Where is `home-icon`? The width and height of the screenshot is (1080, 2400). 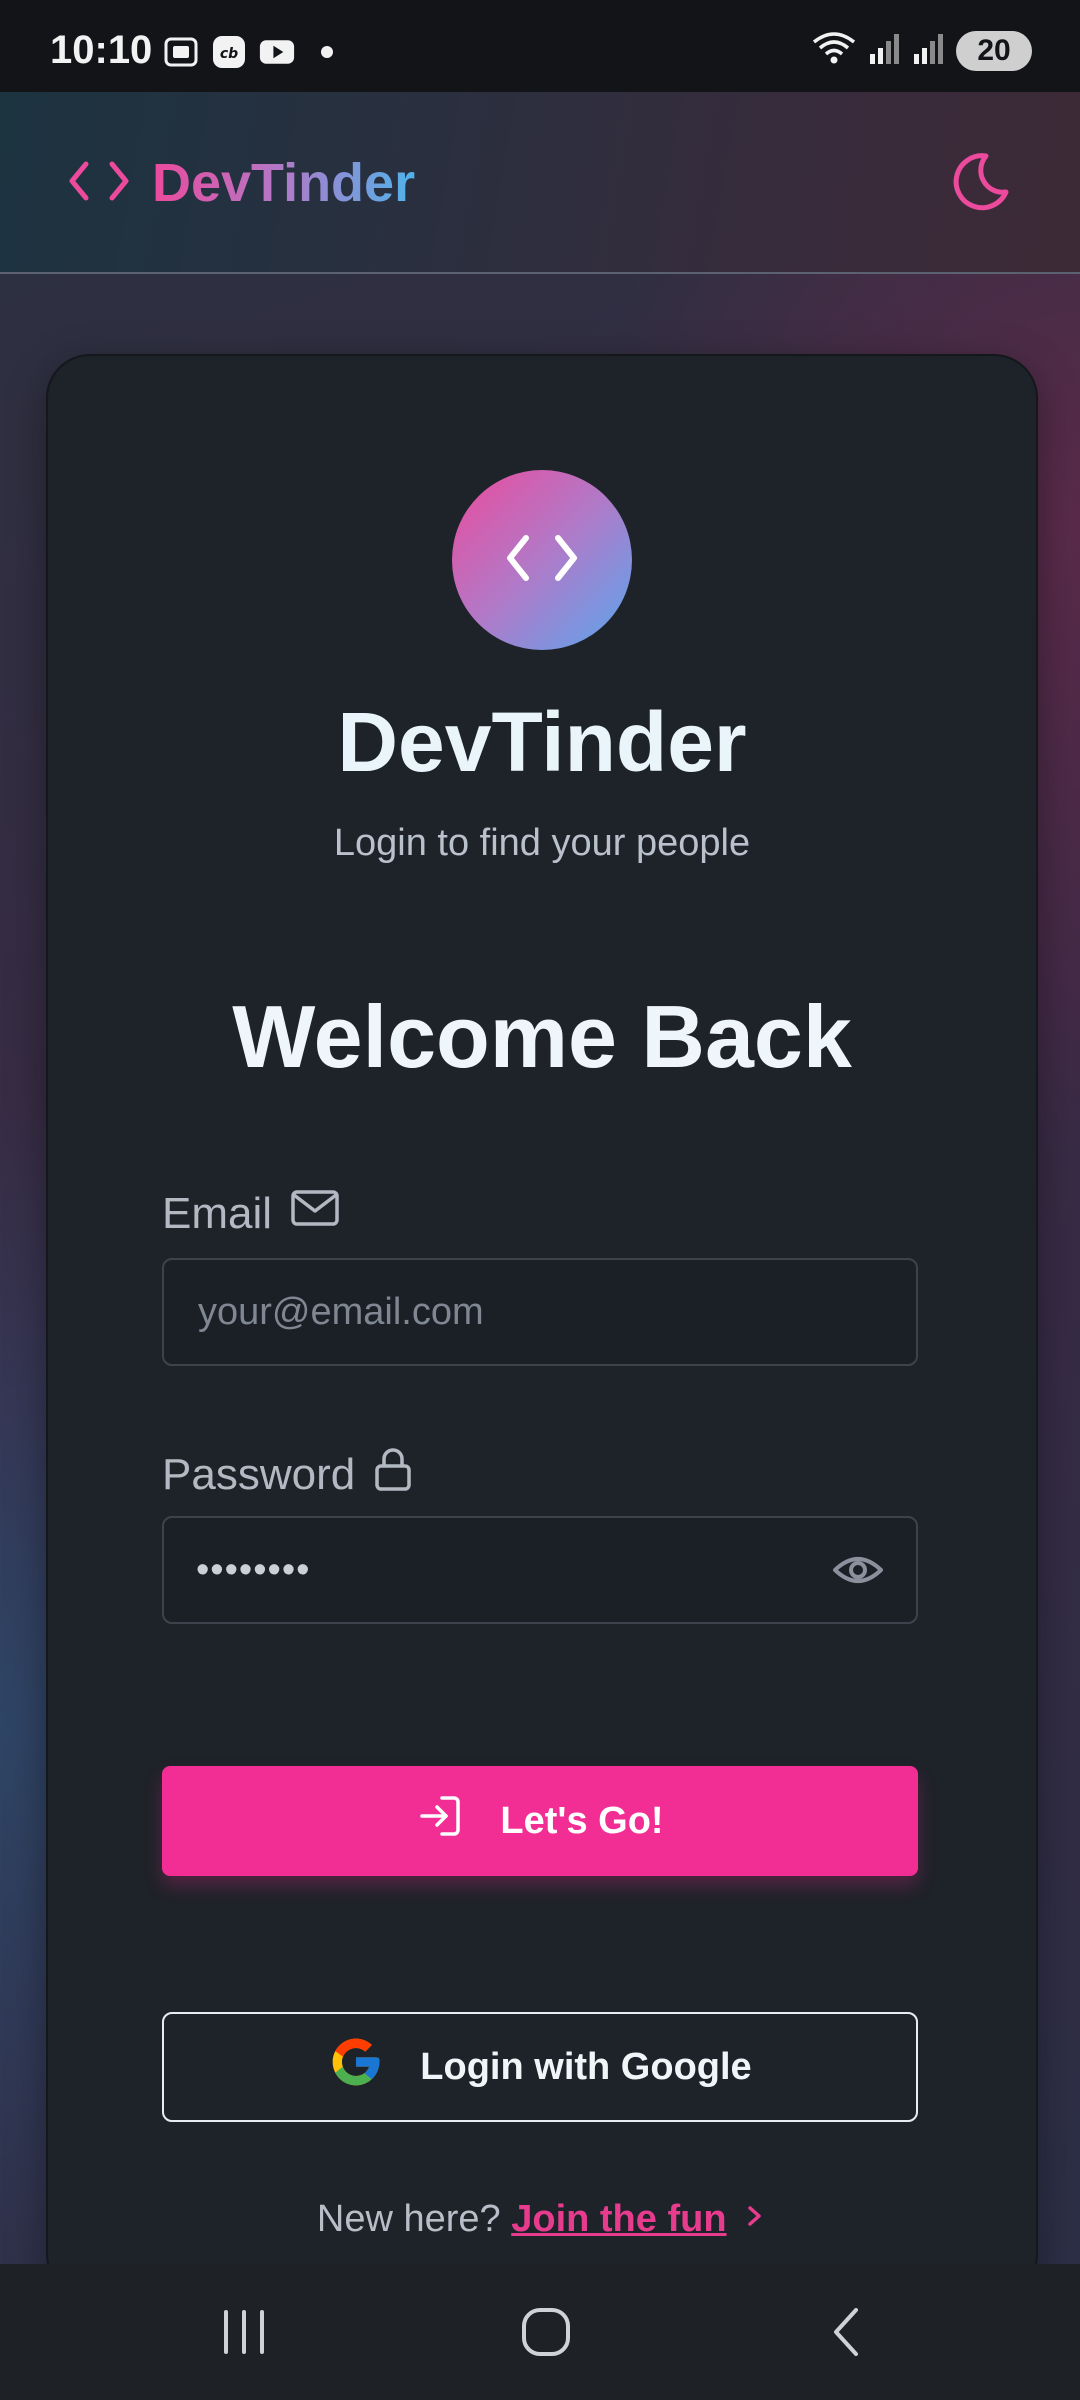 home-icon is located at coordinates (546, 2332).